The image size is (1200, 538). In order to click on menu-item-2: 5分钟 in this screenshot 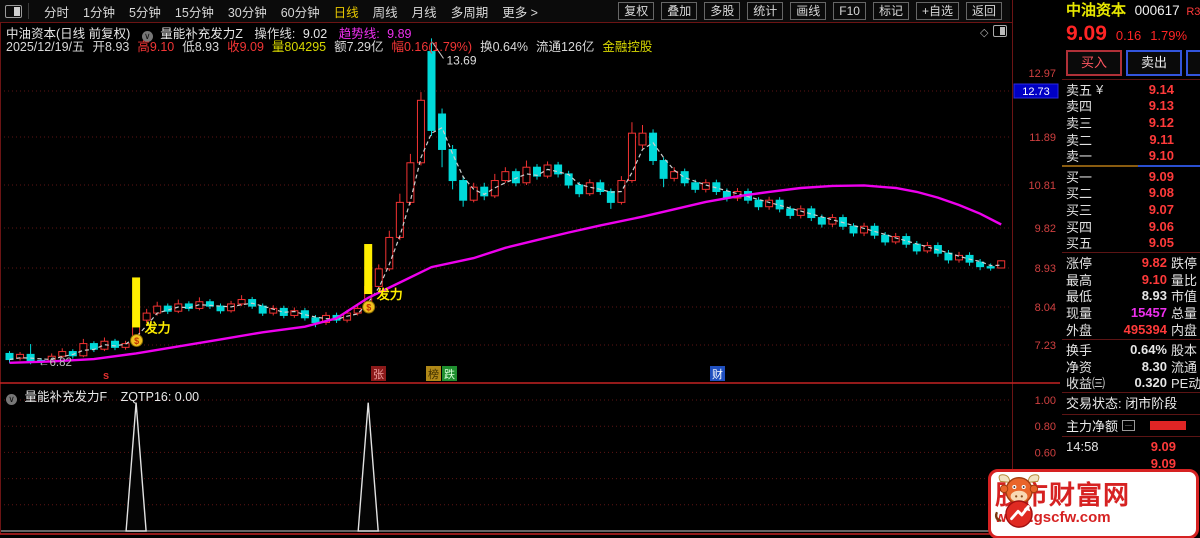, I will do `click(145, 11)`.